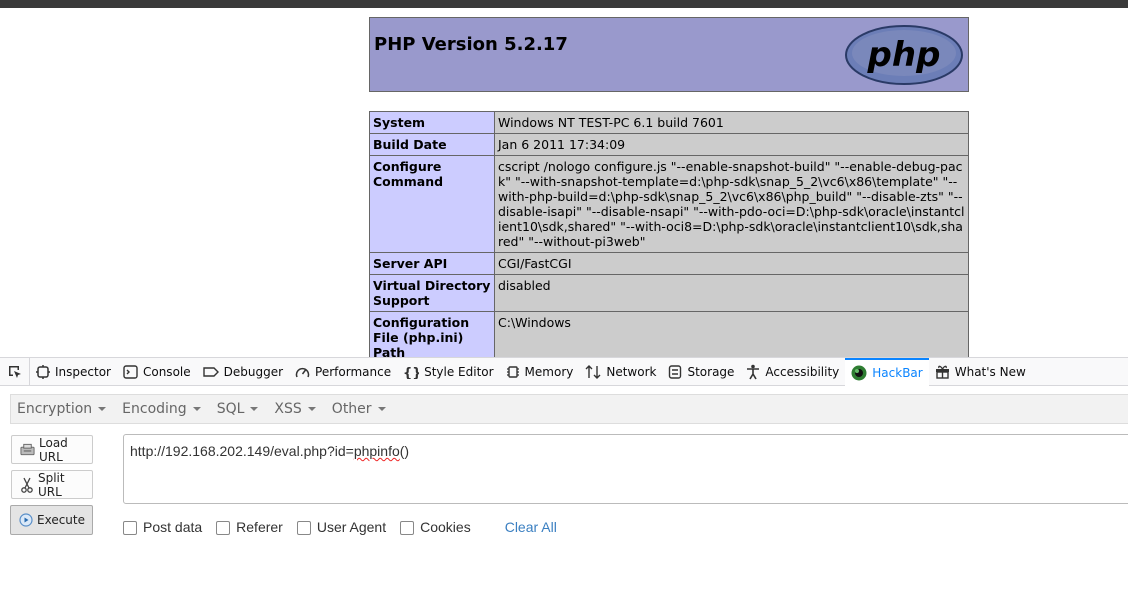  What do you see at coordinates (569, 409) in the screenshot?
I see `hackbar-menu: Encryption Encoding SQL XSS Other` at bounding box center [569, 409].